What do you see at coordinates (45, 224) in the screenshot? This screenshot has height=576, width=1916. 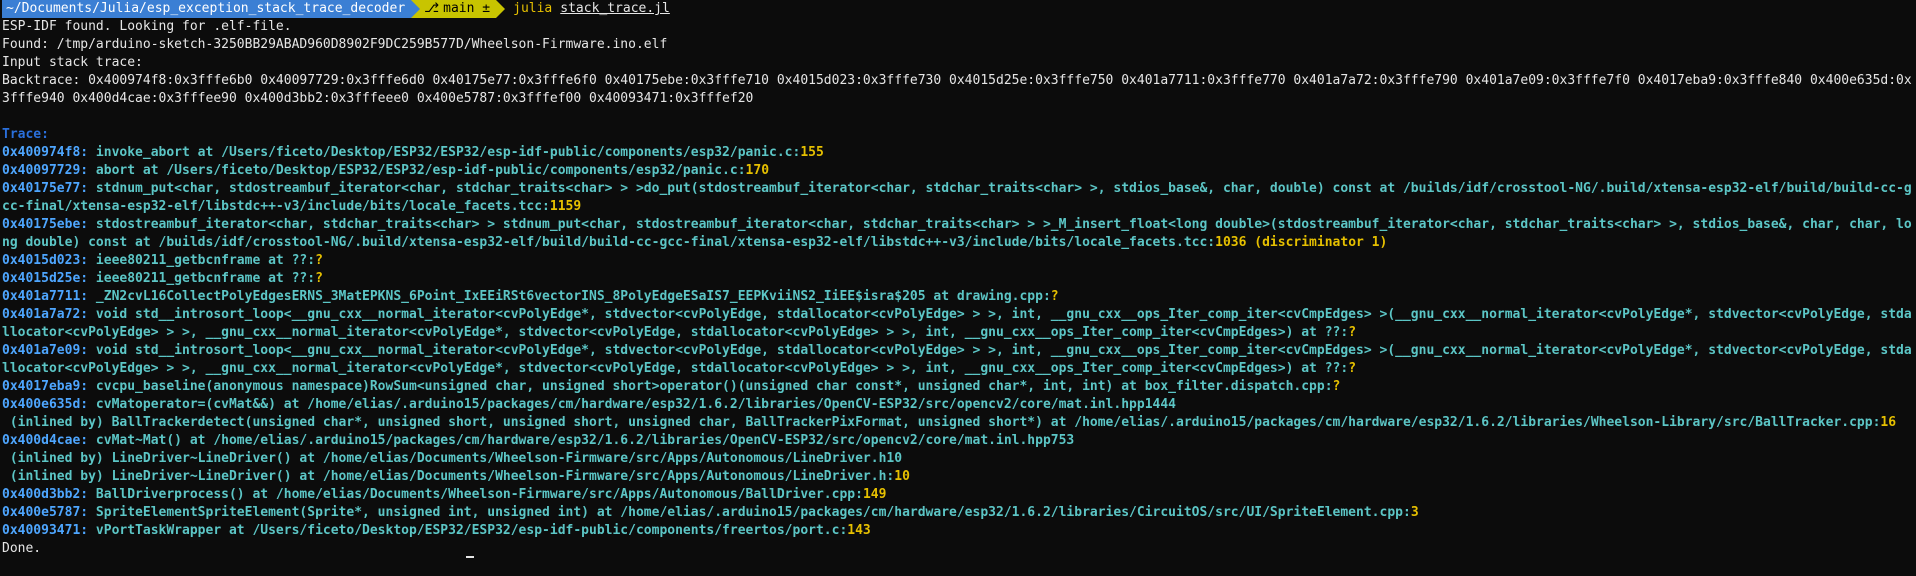 I see `frame-address: 0x40175ebe:` at bounding box center [45, 224].